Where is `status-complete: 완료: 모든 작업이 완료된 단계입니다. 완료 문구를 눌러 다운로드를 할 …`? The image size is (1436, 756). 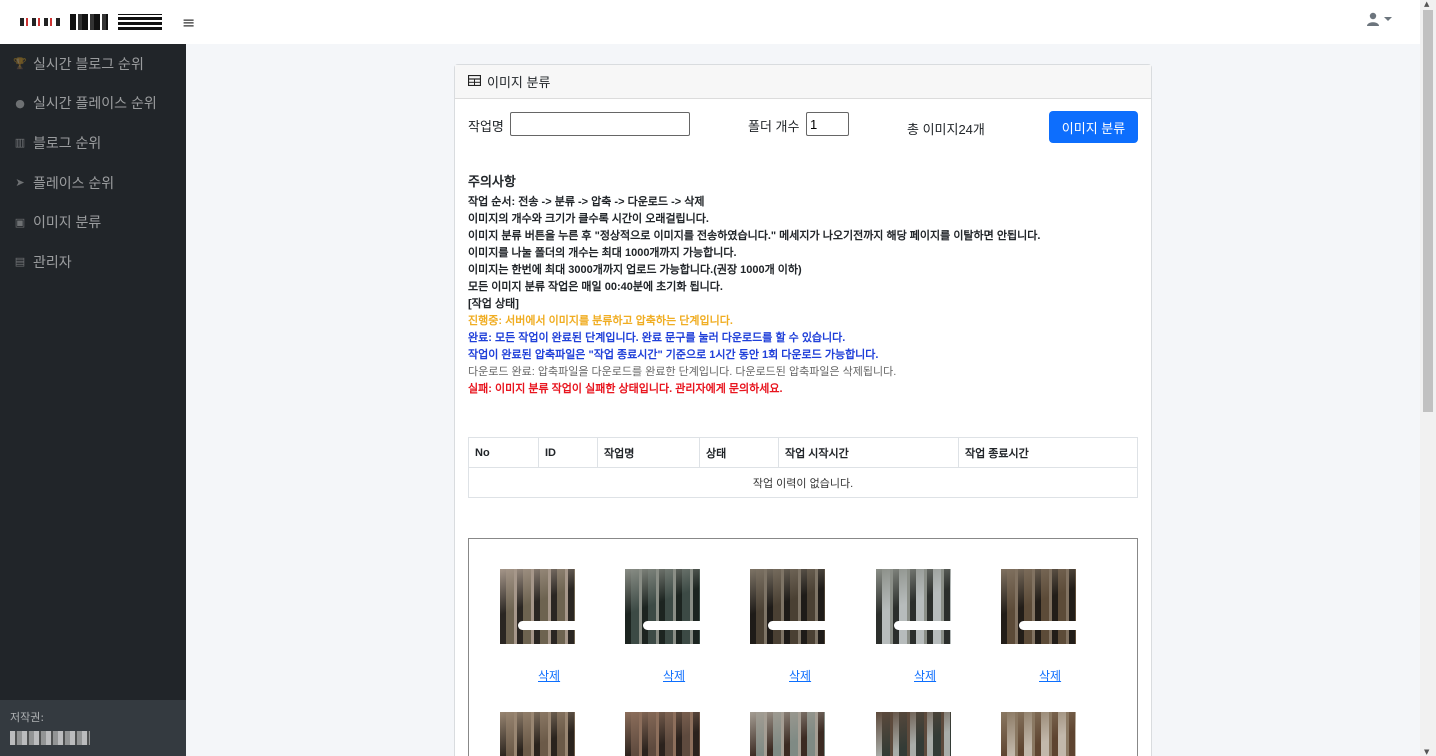 status-complete: 완료: 모든 작업이 완료된 단계입니다. 완료 문구를 눌러 다운로드를 할 … is located at coordinates (657, 338).